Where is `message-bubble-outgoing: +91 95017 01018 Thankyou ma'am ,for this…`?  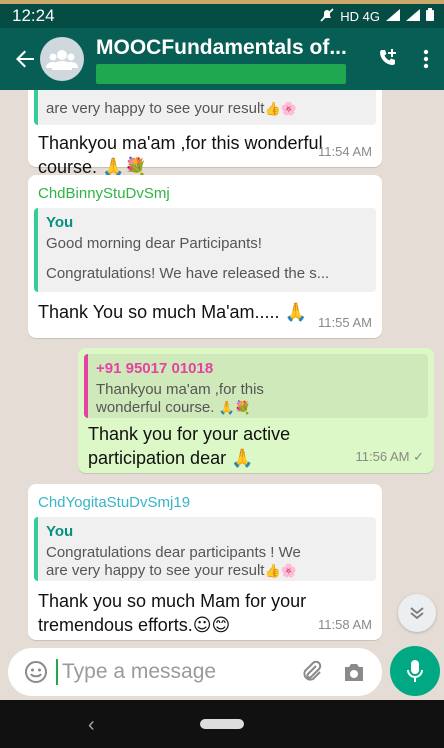
message-bubble-outgoing: +91 95017 01018 Thankyou ma'am ,for this… is located at coordinates (256, 410).